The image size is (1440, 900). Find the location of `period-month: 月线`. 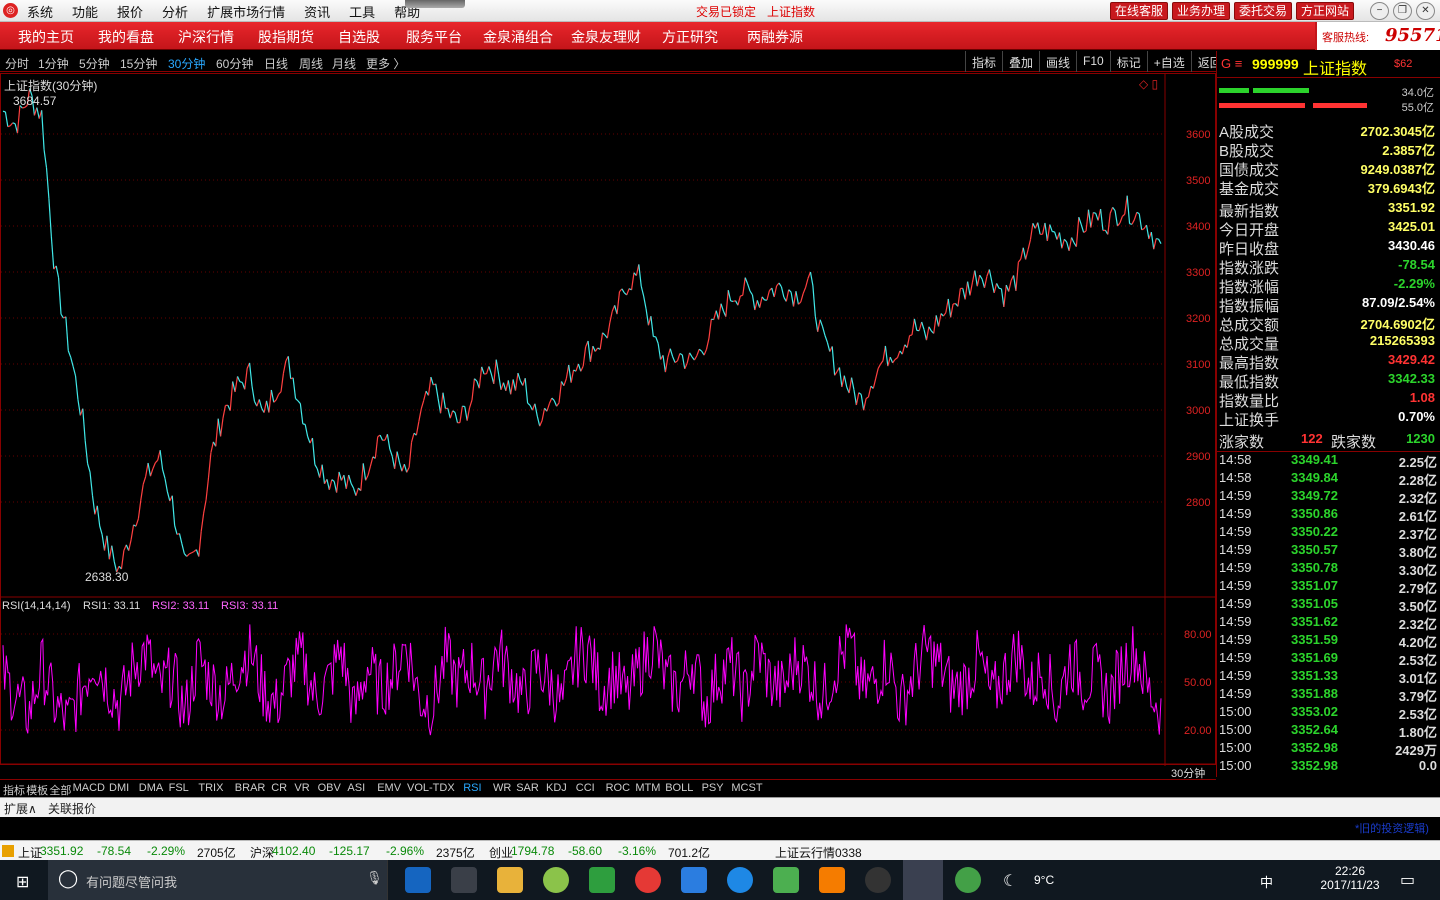

period-month: 月线 is located at coordinates (344, 63).